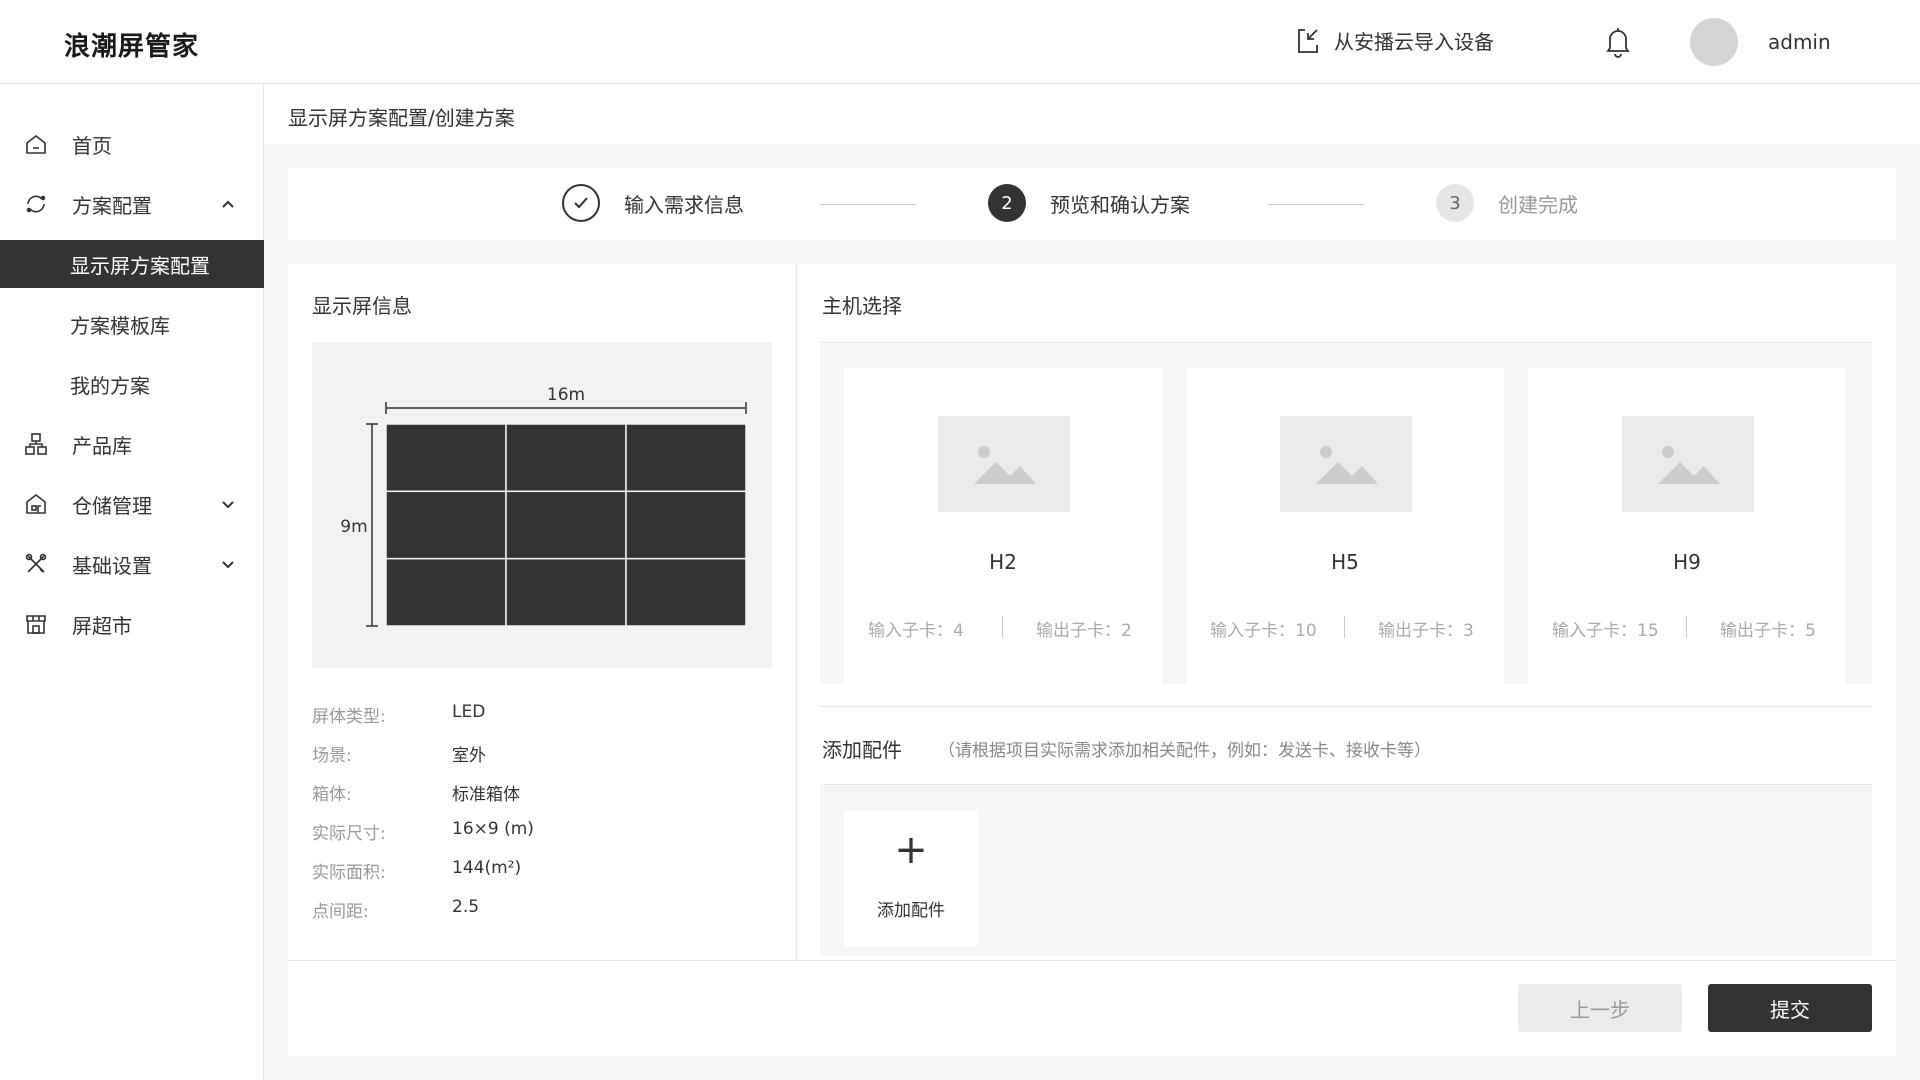  Describe the element at coordinates (36, 503) in the screenshot. I see `warehouse-icon` at that location.